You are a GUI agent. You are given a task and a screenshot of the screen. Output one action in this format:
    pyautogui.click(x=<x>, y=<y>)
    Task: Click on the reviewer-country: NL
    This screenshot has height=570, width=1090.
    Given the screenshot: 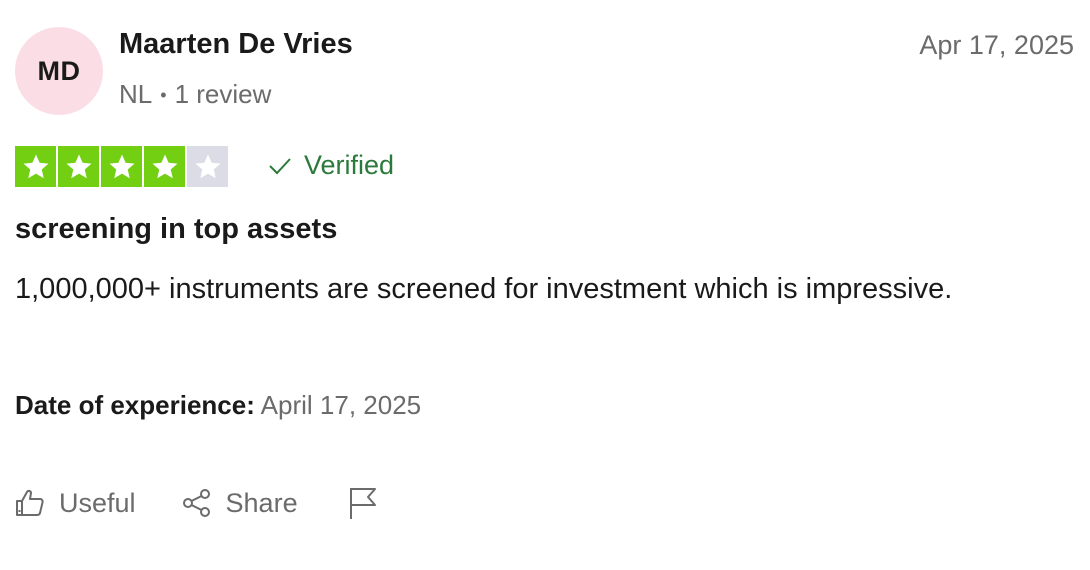 What is the action you would take?
    pyautogui.click(x=136, y=94)
    